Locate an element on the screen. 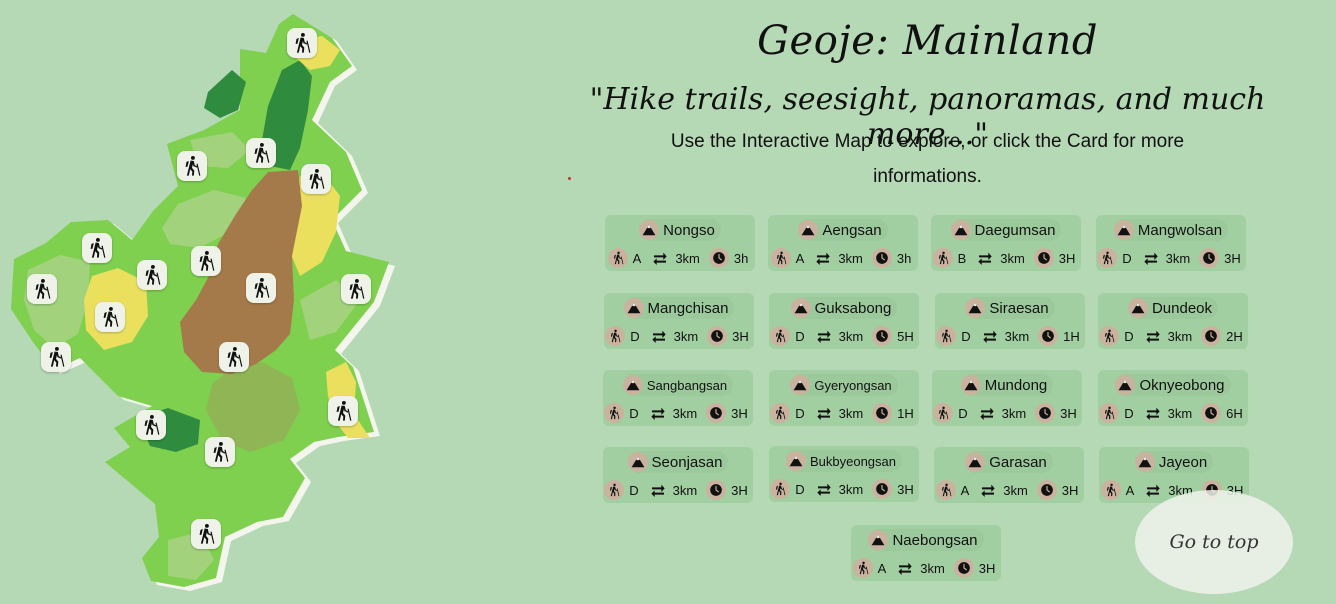 Image resolution: width=1336 pixels, height=604 pixels. card-name-pill: Guksabong is located at coordinates (844, 308).